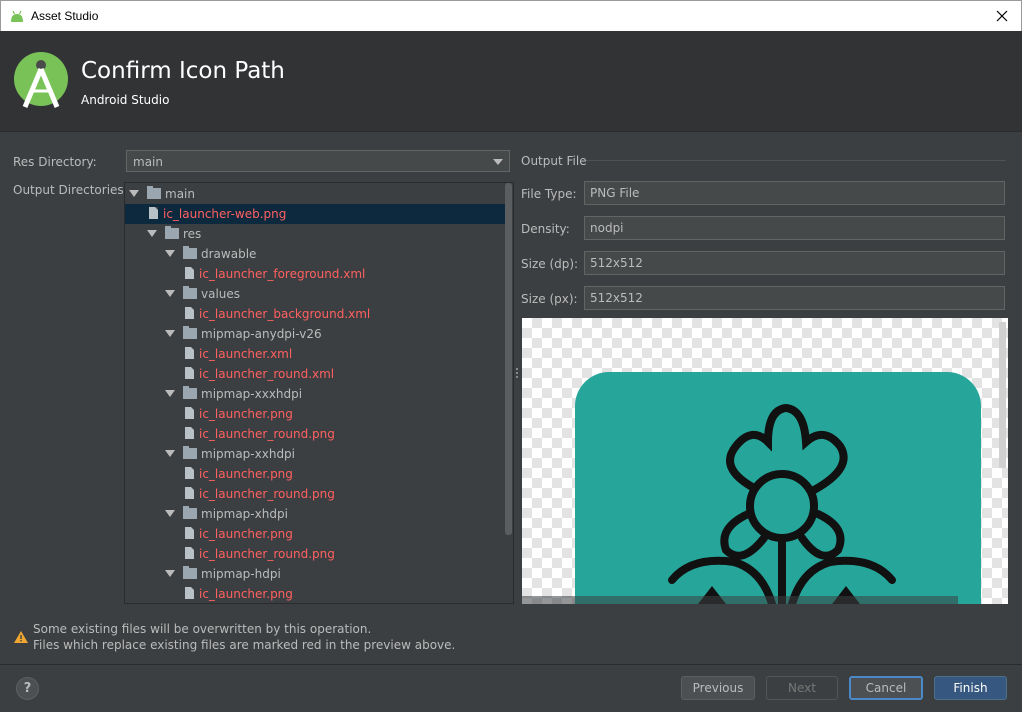 The height and width of the screenshot is (712, 1022). Describe the element at coordinates (315, 574) in the screenshot. I see `tree-folder-item: mipmap-hdpi` at that location.